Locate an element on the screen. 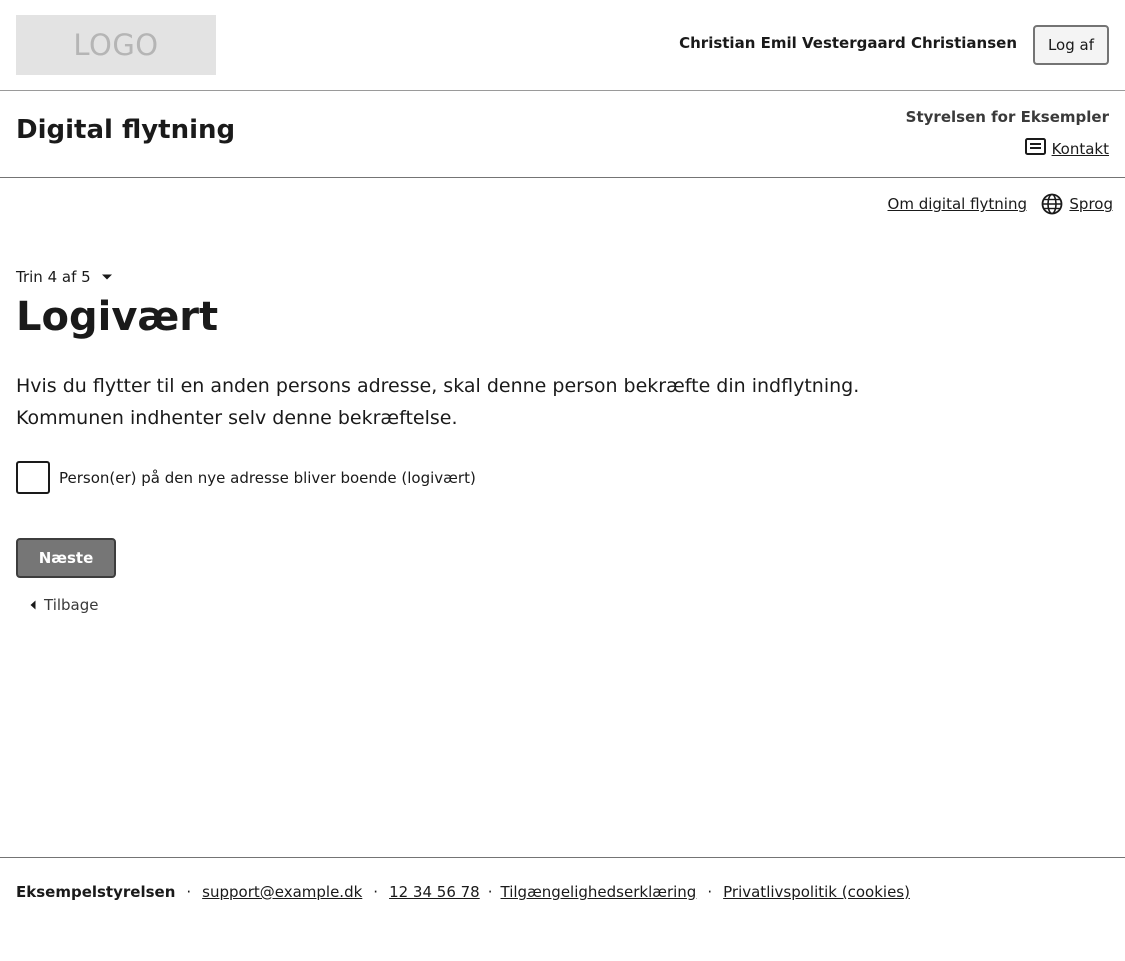  contact-link: Kontakt is located at coordinates (1066, 148).